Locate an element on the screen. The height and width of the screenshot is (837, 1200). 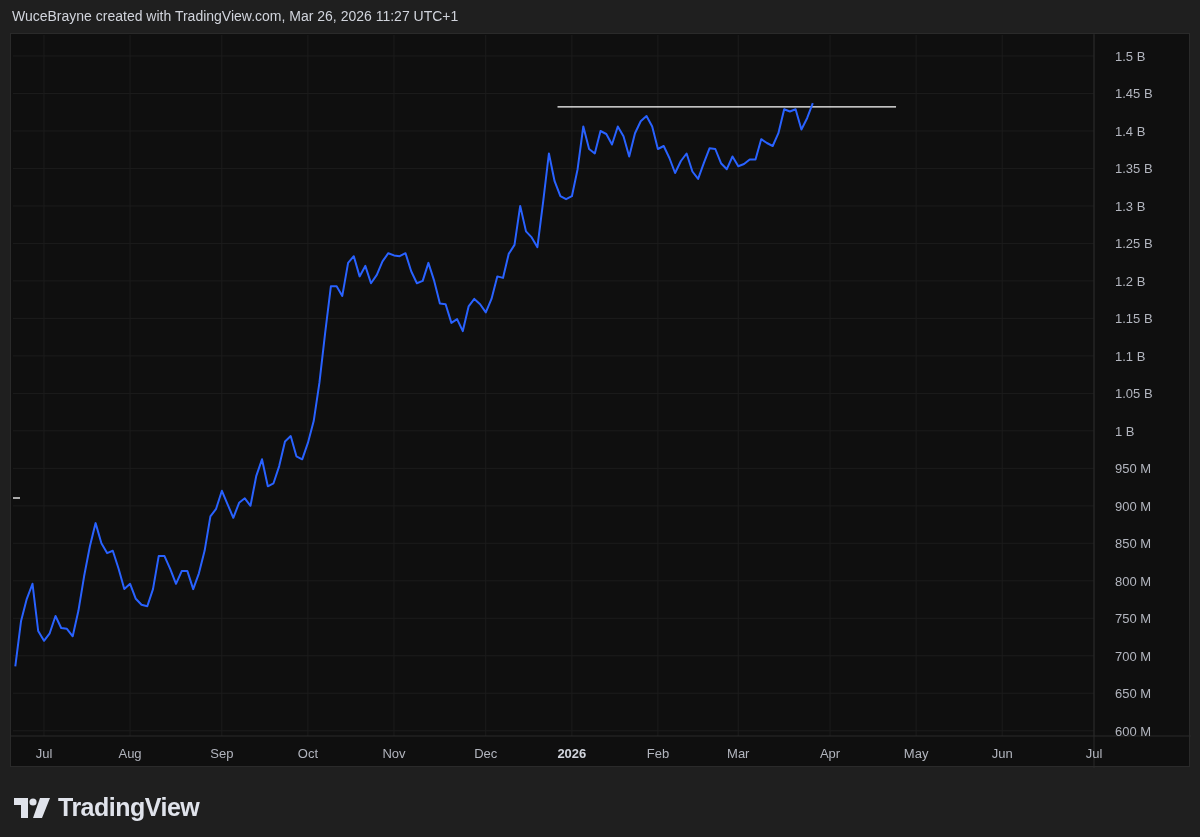
axis-label: 650 M is located at coordinates (1133, 694).